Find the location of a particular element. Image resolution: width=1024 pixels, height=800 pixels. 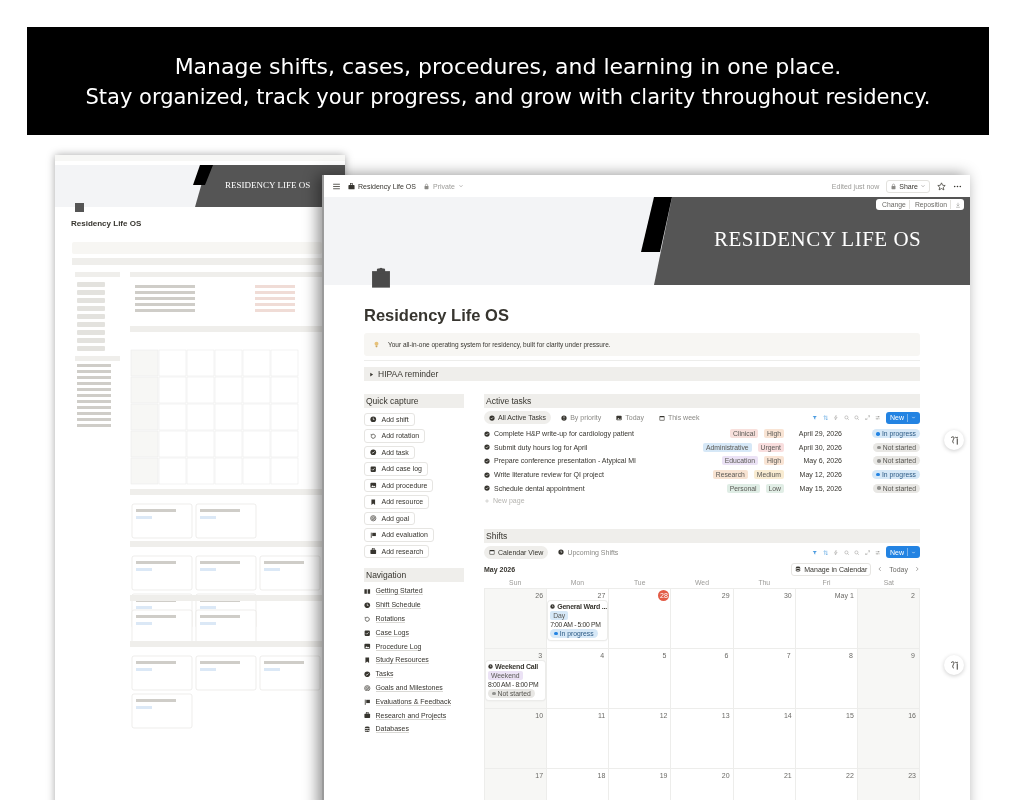

toggle-heading: HIPAA reminder is located at coordinates (642, 374).